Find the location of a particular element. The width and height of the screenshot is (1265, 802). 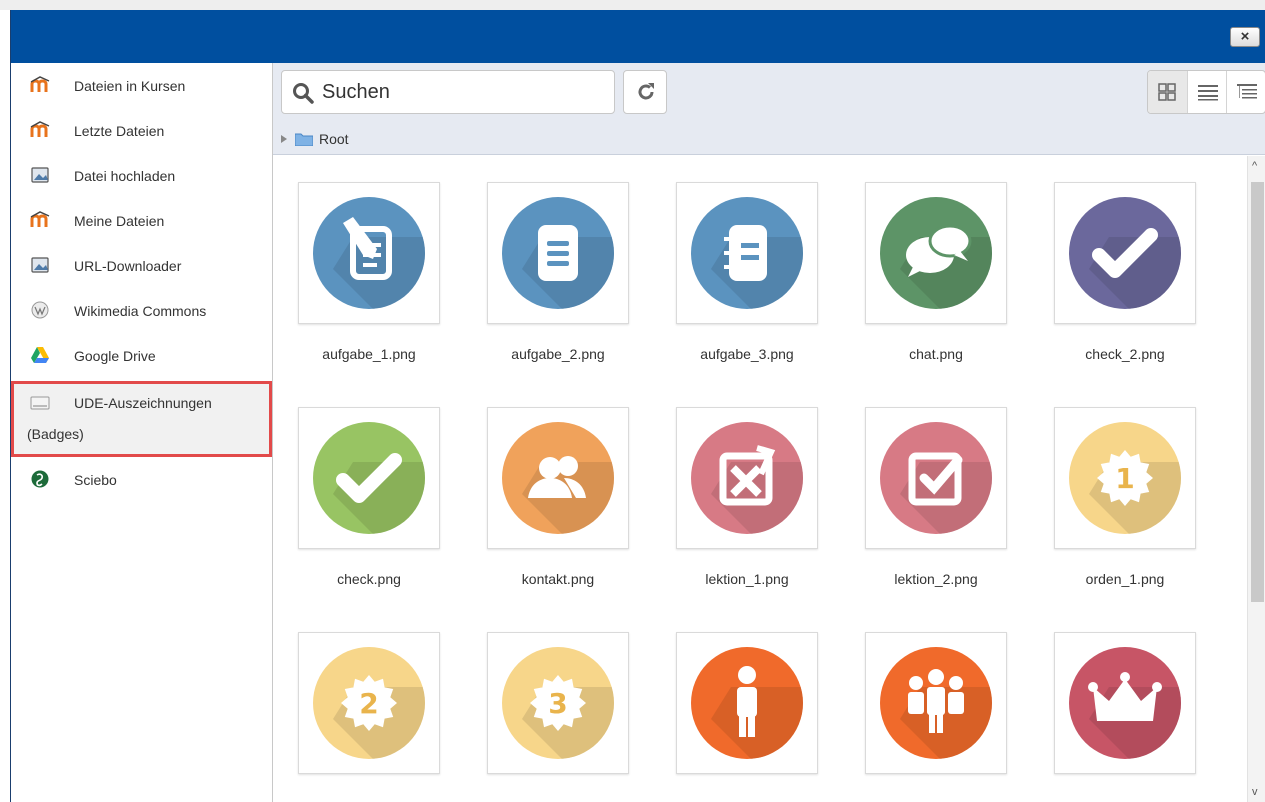

folder-icon is located at coordinates (304, 139).